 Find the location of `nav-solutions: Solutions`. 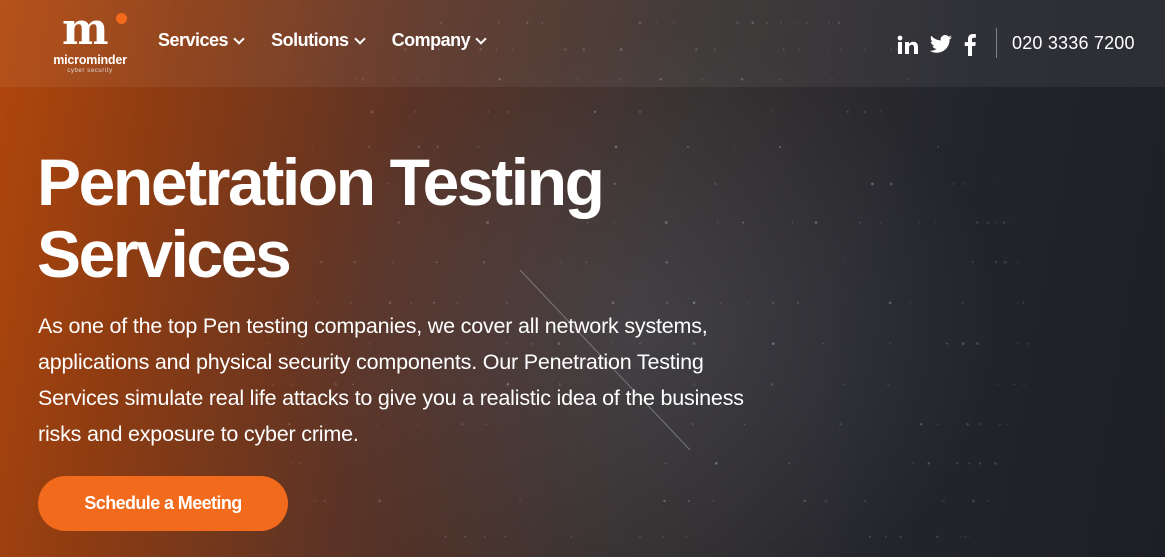

nav-solutions: Solutions is located at coordinates (318, 40).